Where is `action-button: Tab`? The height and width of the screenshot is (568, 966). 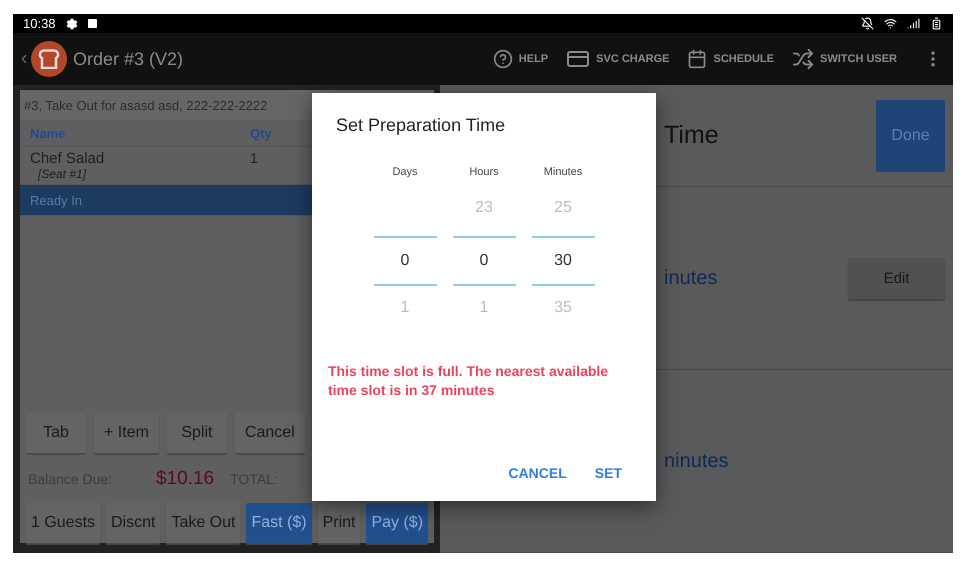
action-button: Tab is located at coordinates (56, 433).